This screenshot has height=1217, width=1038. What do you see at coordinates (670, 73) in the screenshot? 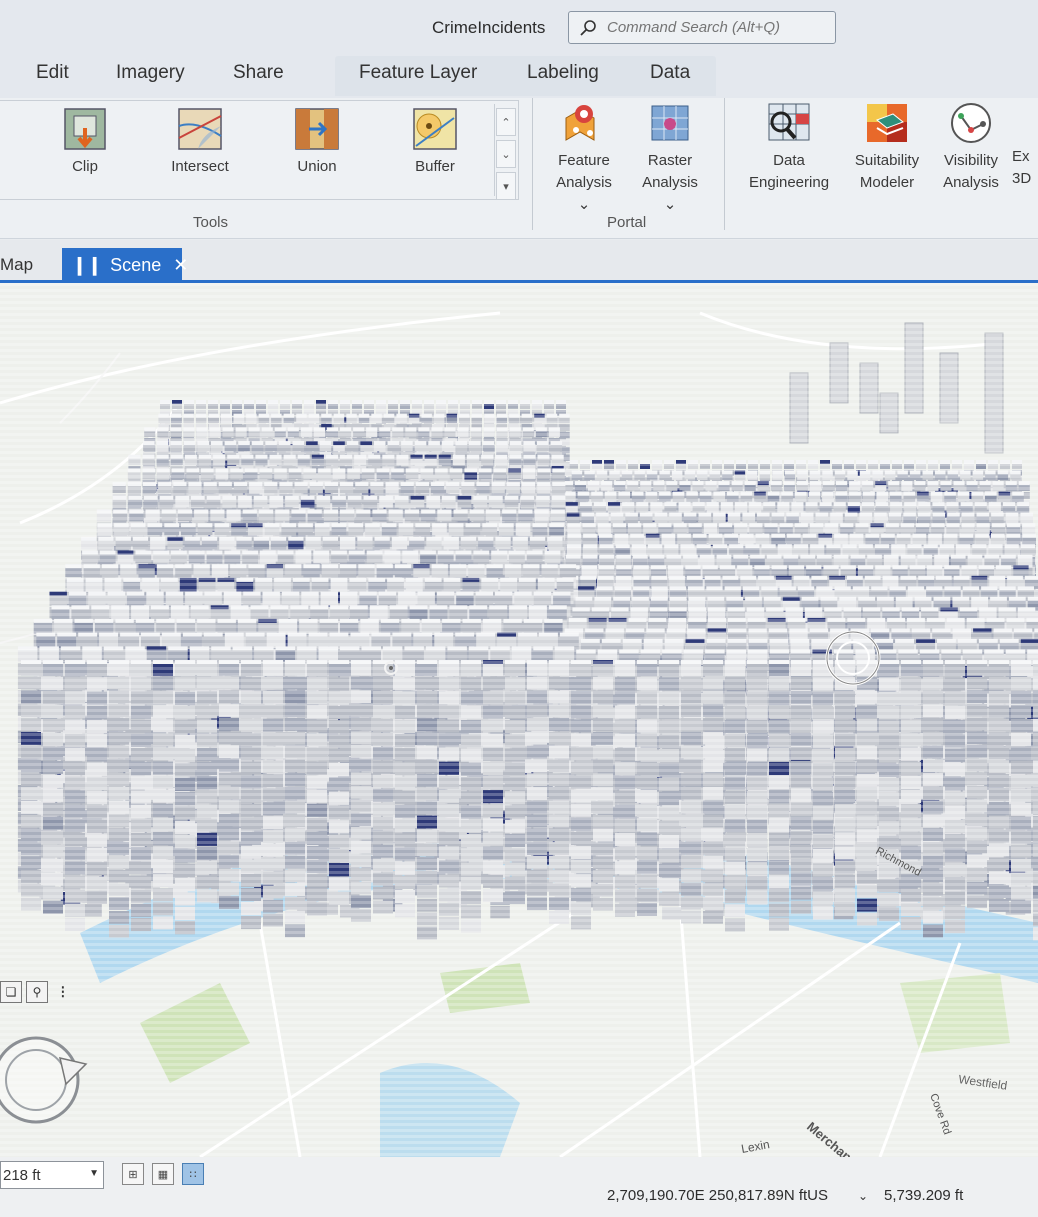
I see `tab-data: Data` at bounding box center [670, 73].